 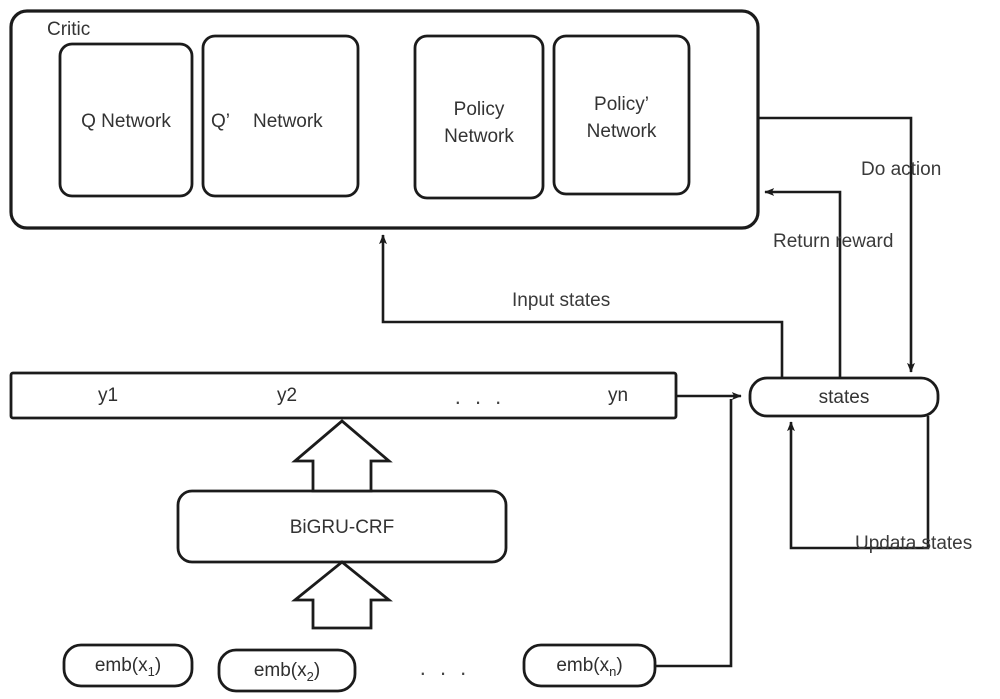 What do you see at coordinates (342, 527) in the screenshot?
I see `bigru-crf-label: BiGRU-CRF` at bounding box center [342, 527].